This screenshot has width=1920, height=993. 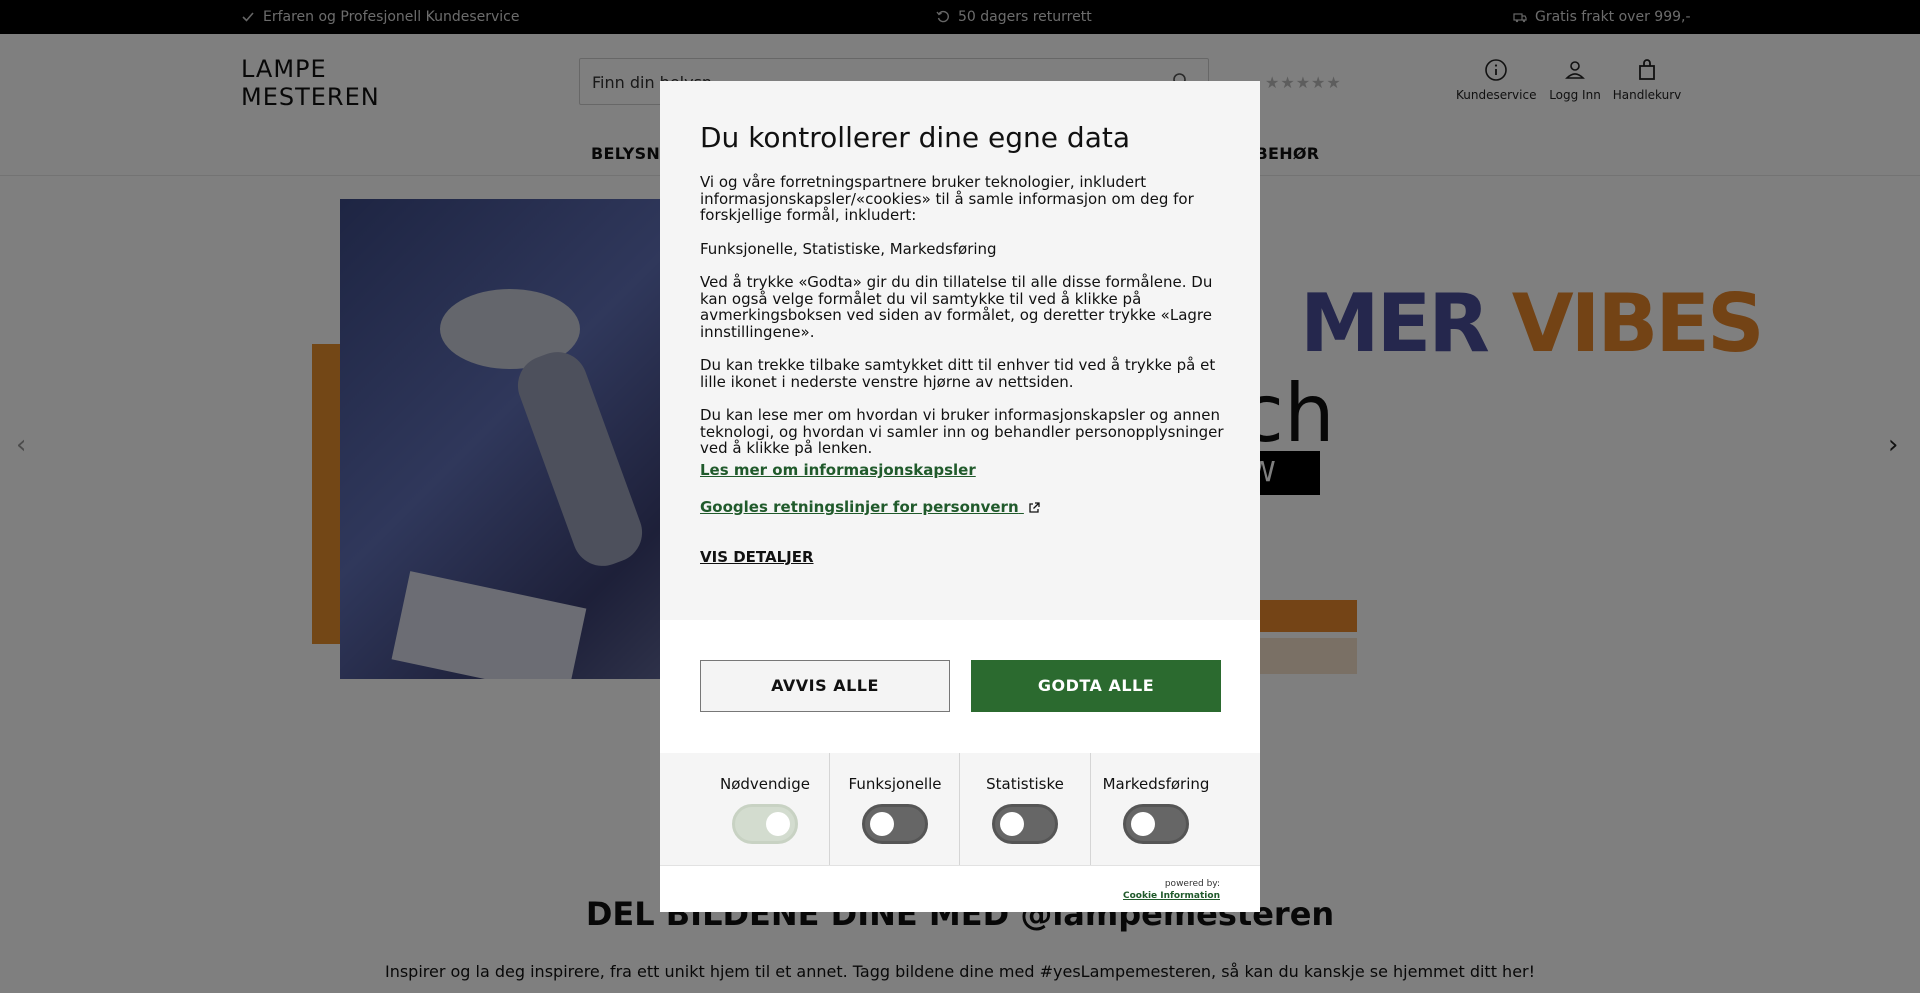 I want to click on external-link-icon, so click(x=1034, y=507).